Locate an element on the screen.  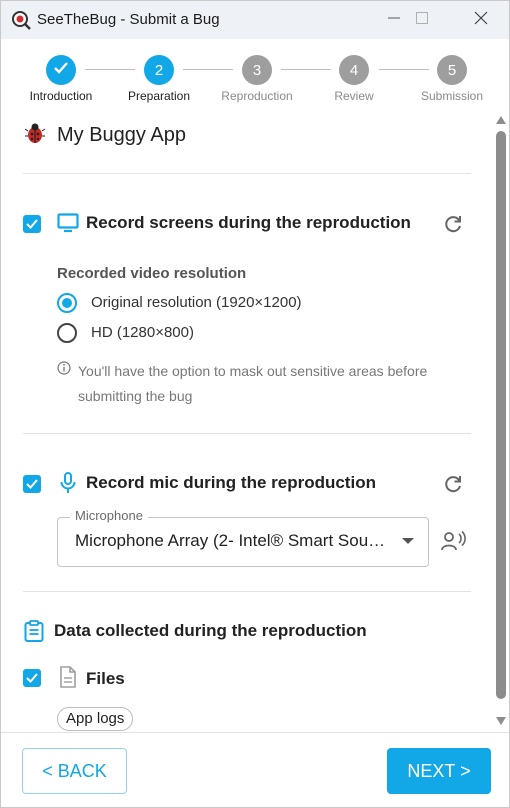
close-button is located at coordinates (481, 20).